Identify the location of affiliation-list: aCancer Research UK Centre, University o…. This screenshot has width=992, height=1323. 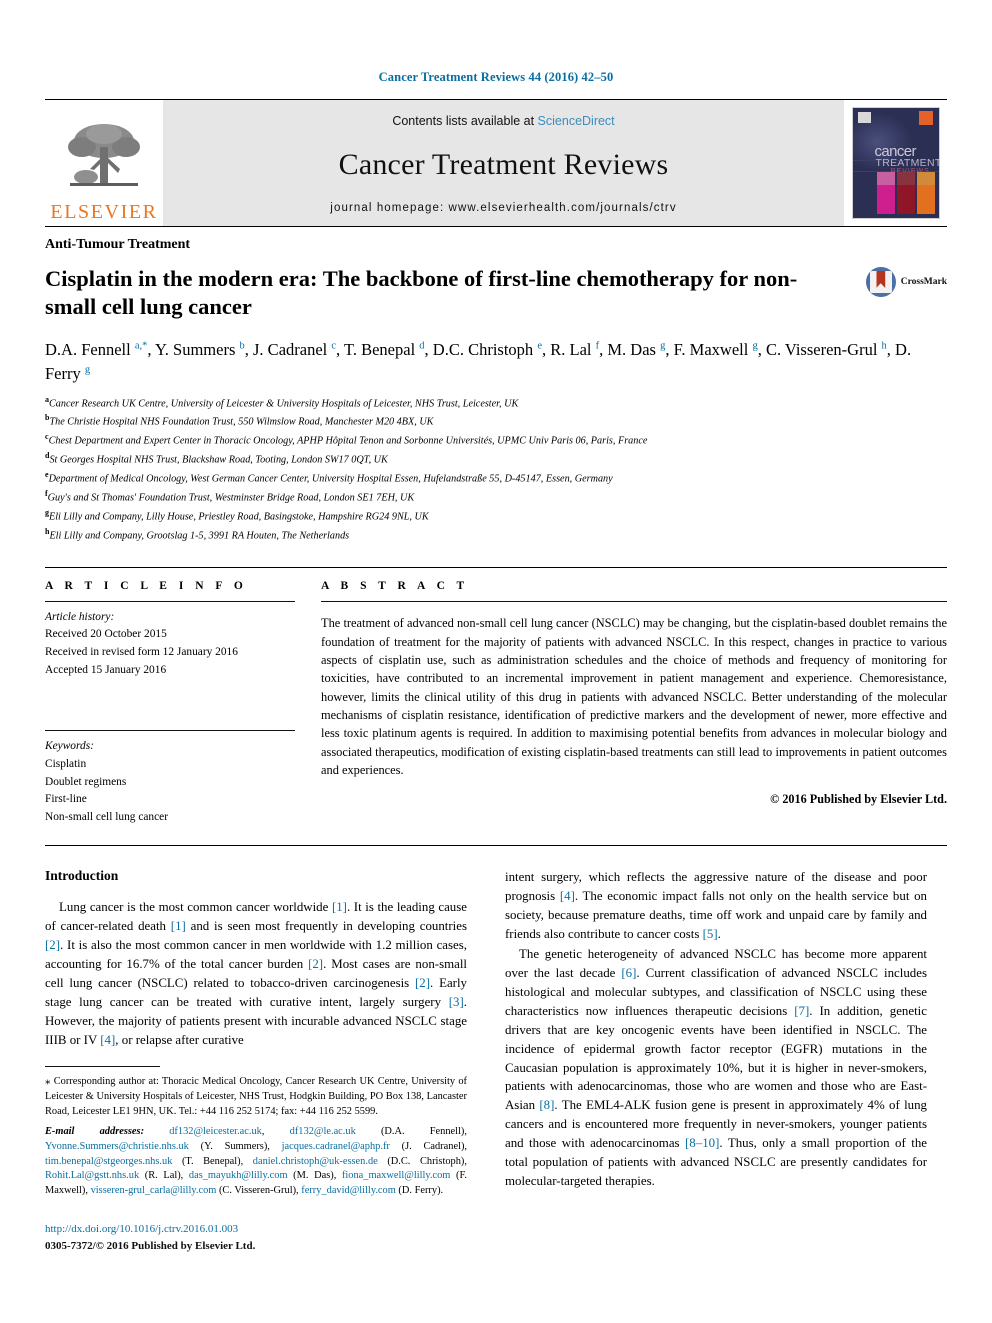
(496, 469).